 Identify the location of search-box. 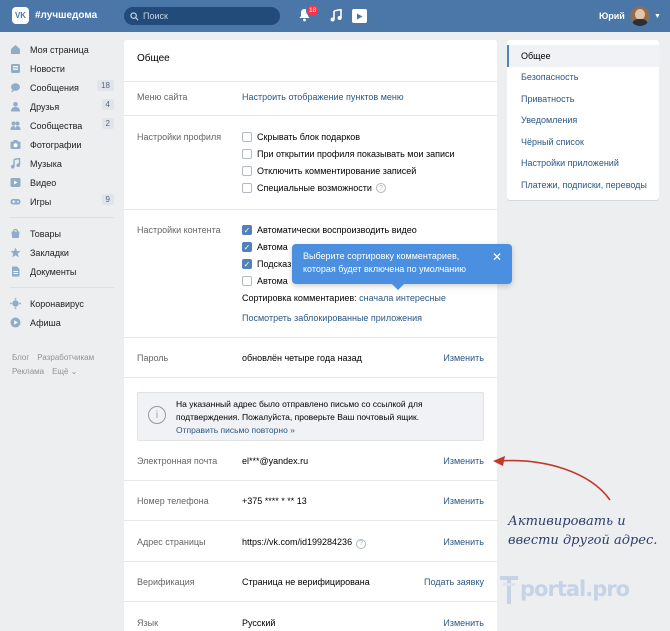
(202, 16).